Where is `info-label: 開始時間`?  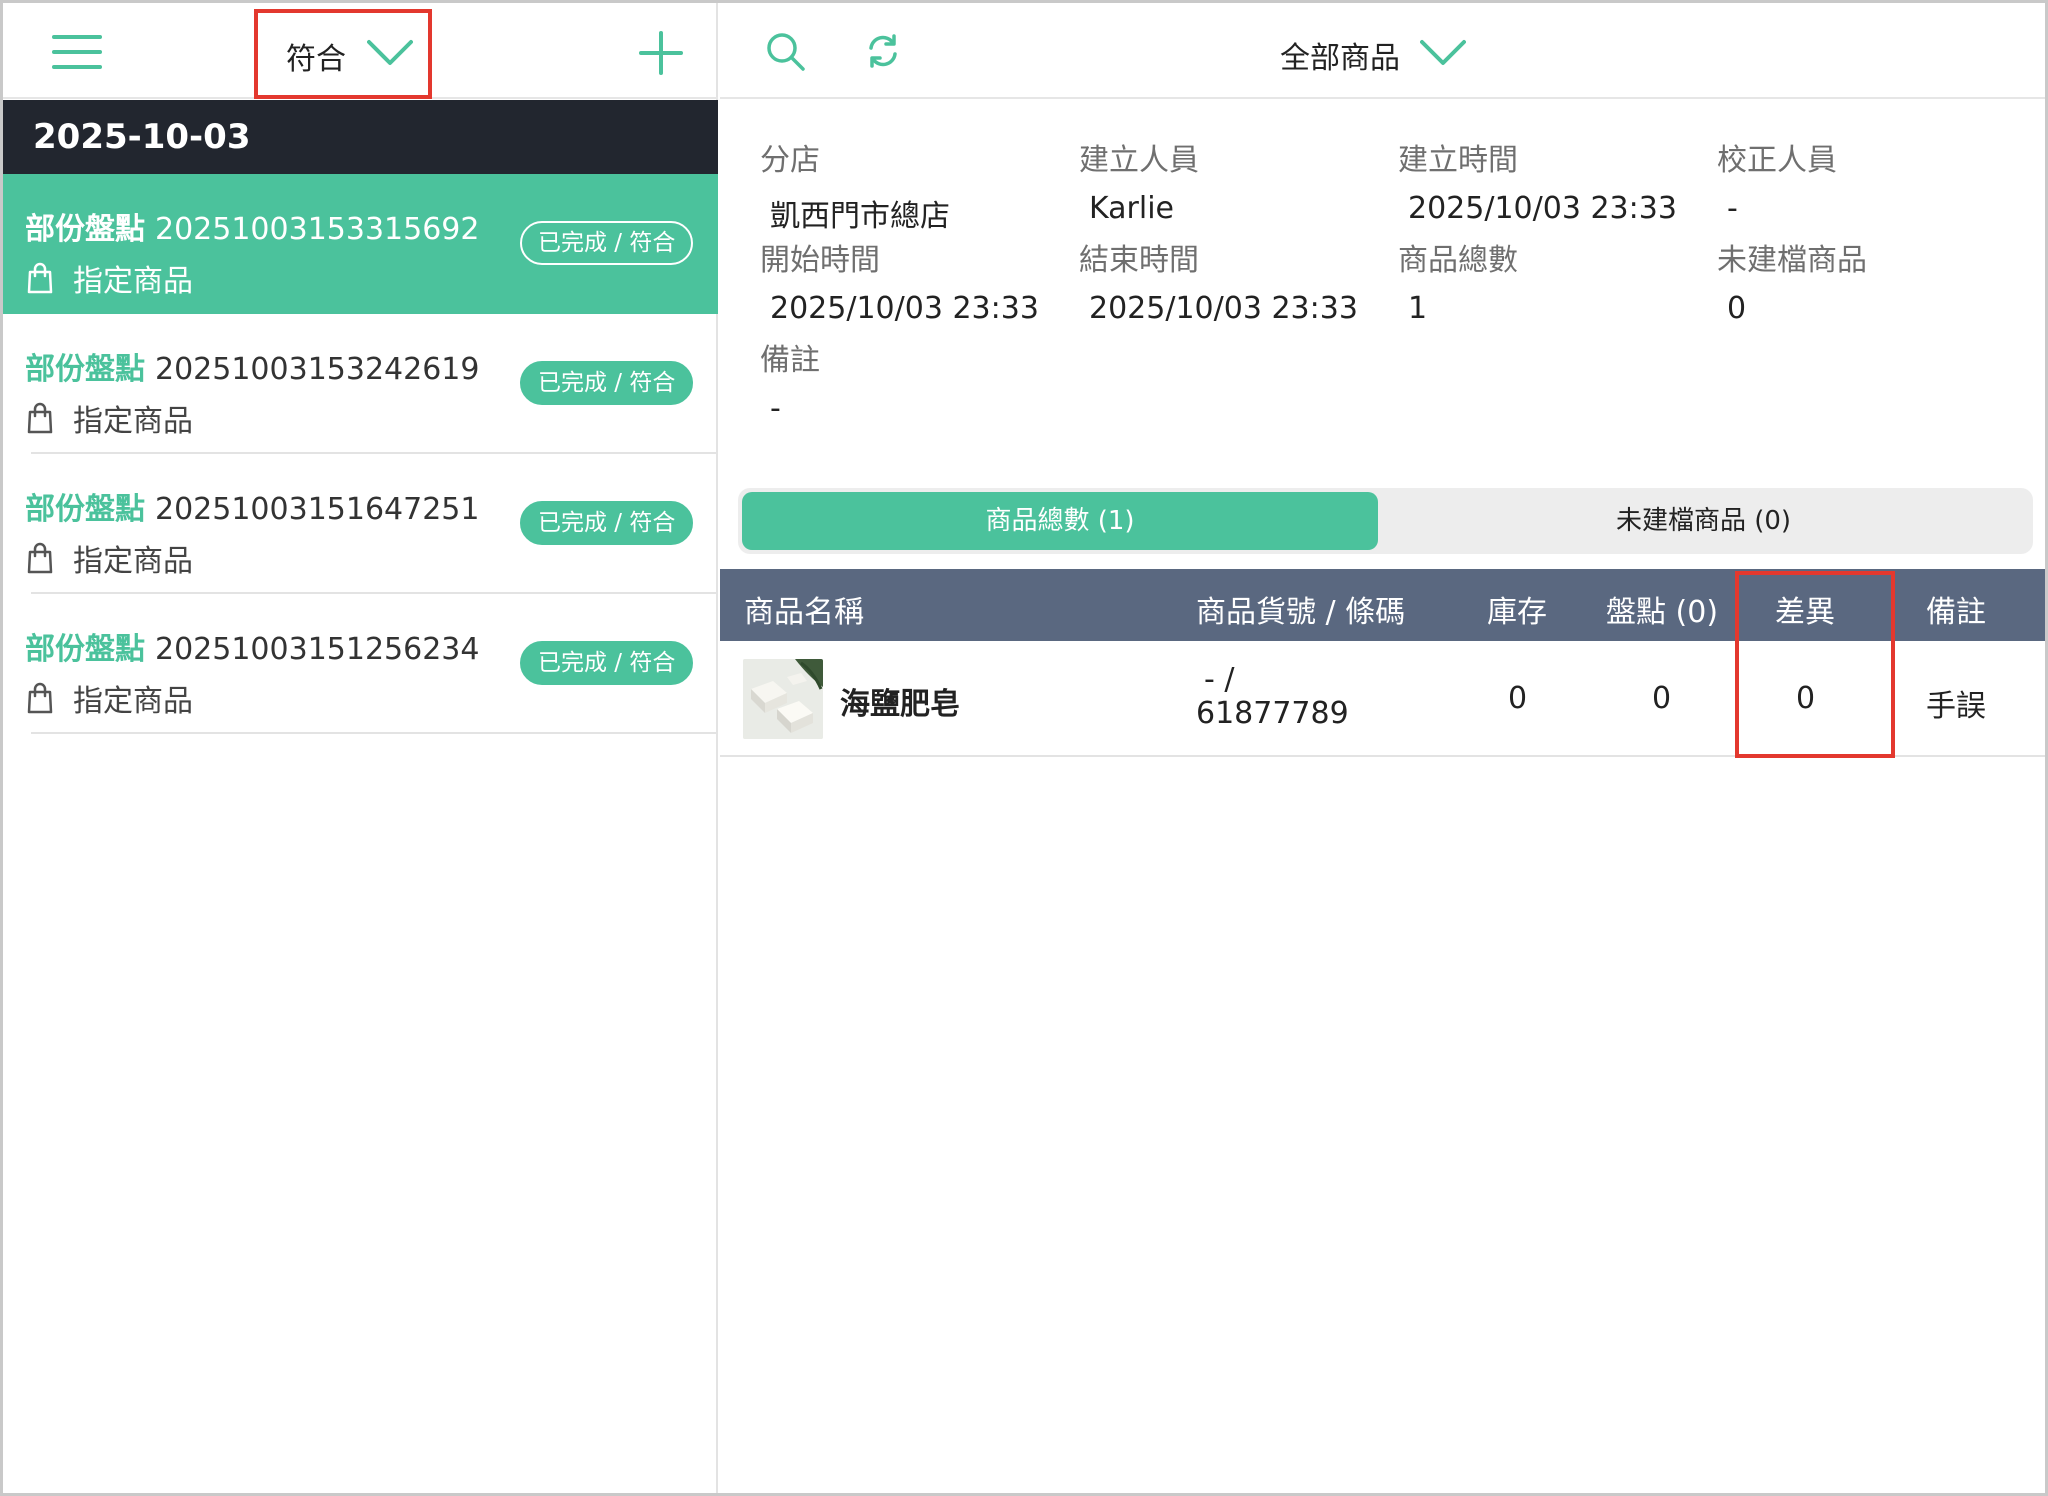 info-label: 開始時間 is located at coordinates (820, 260).